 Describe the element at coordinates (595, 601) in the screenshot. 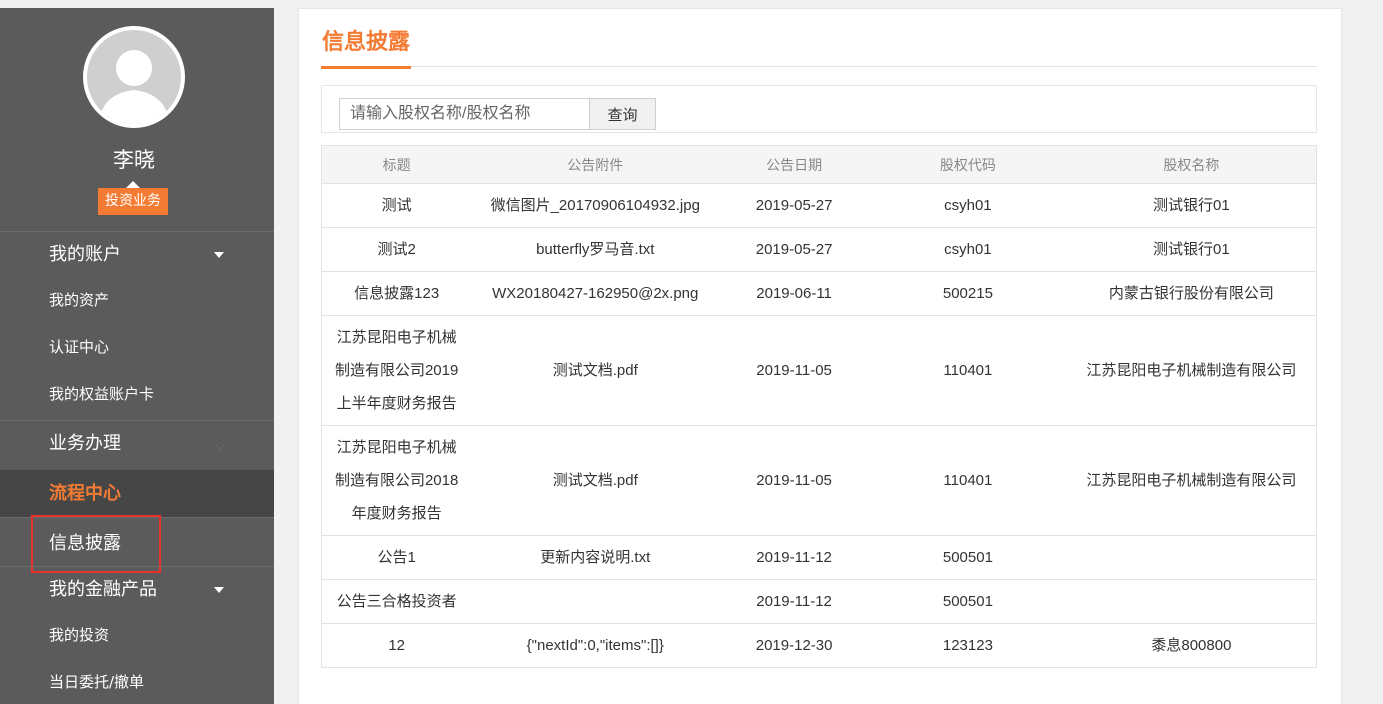

I see `cell-attachment-link` at that location.